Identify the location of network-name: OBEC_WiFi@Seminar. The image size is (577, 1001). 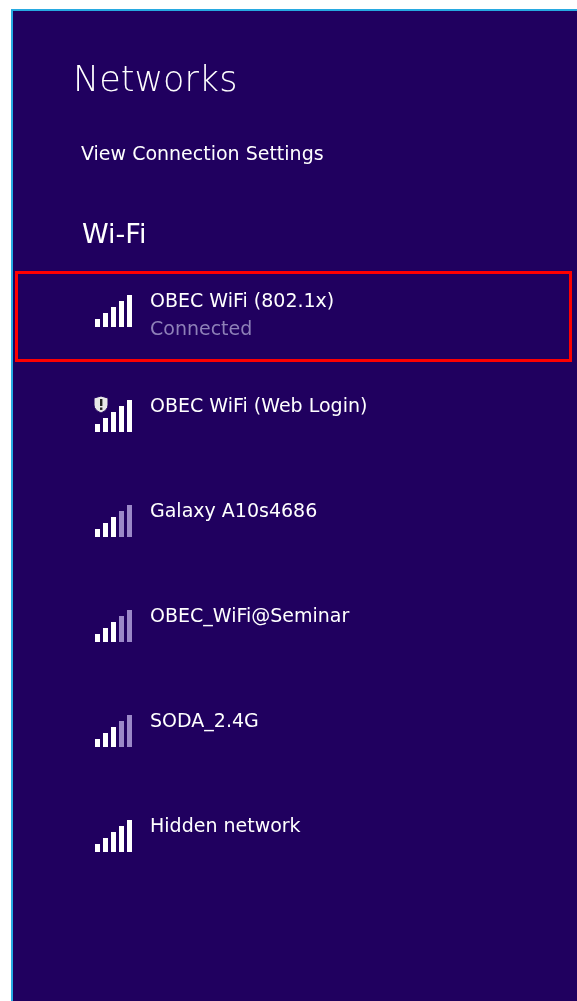
(250, 616).